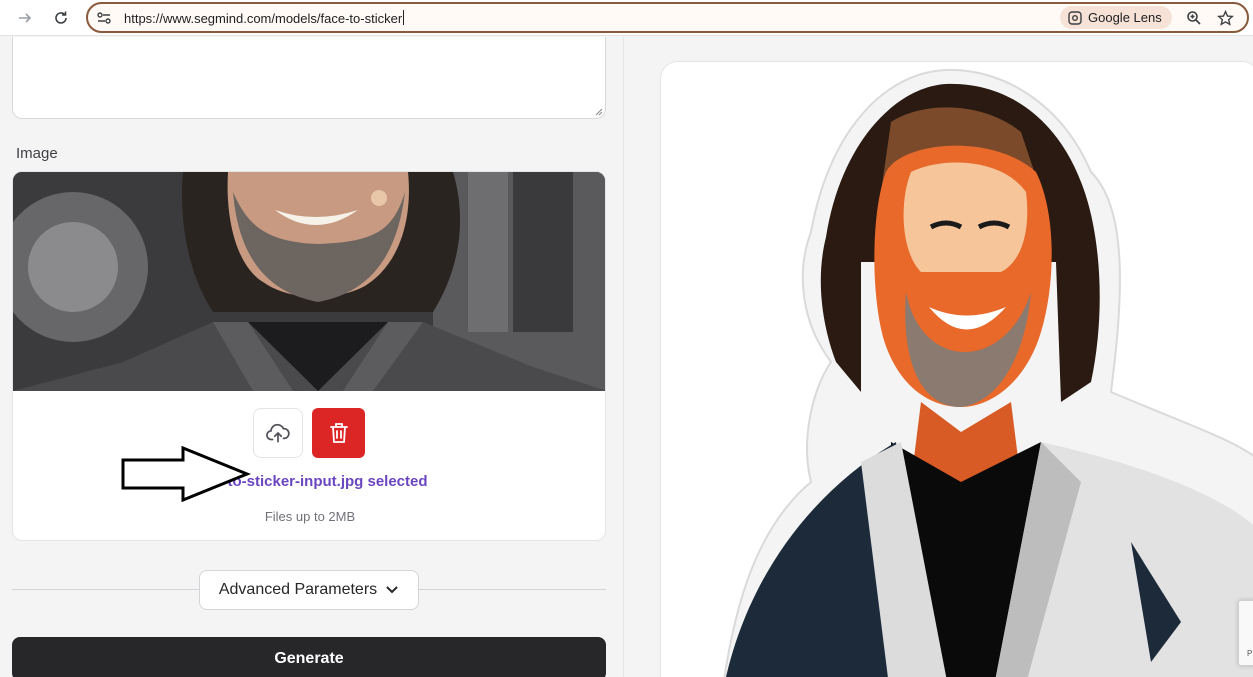 This screenshot has width=1253, height=677. I want to click on google-lens-label: Google Lens, so click(1125, 17).